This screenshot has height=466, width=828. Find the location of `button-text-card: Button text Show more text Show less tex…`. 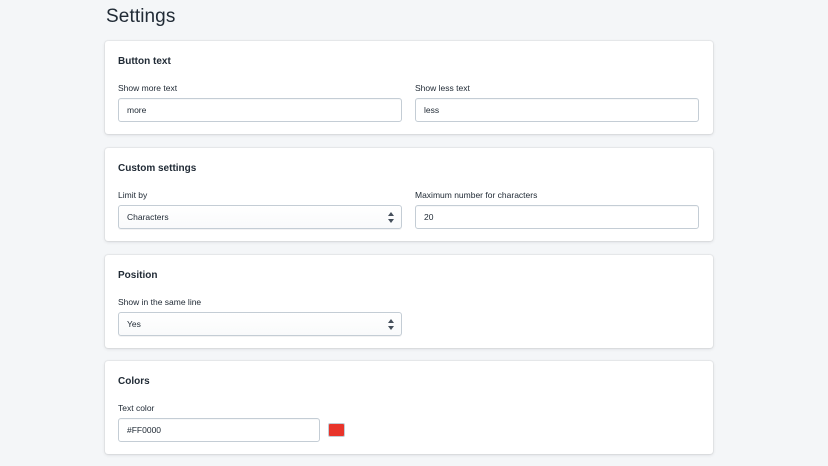

button-text-card: Button text Show more text Show less tex… is located at coordinates (409, 87).